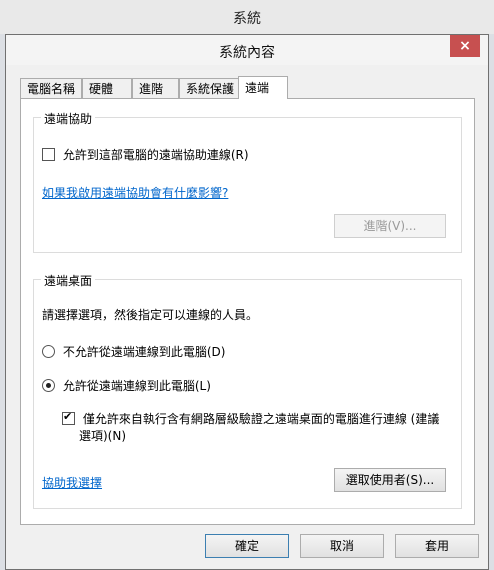 This screenshot has height=570, width=494. Describe the element at coordinates (48, 385) in the screenshot. I see `allow-remote-radio` at that location.